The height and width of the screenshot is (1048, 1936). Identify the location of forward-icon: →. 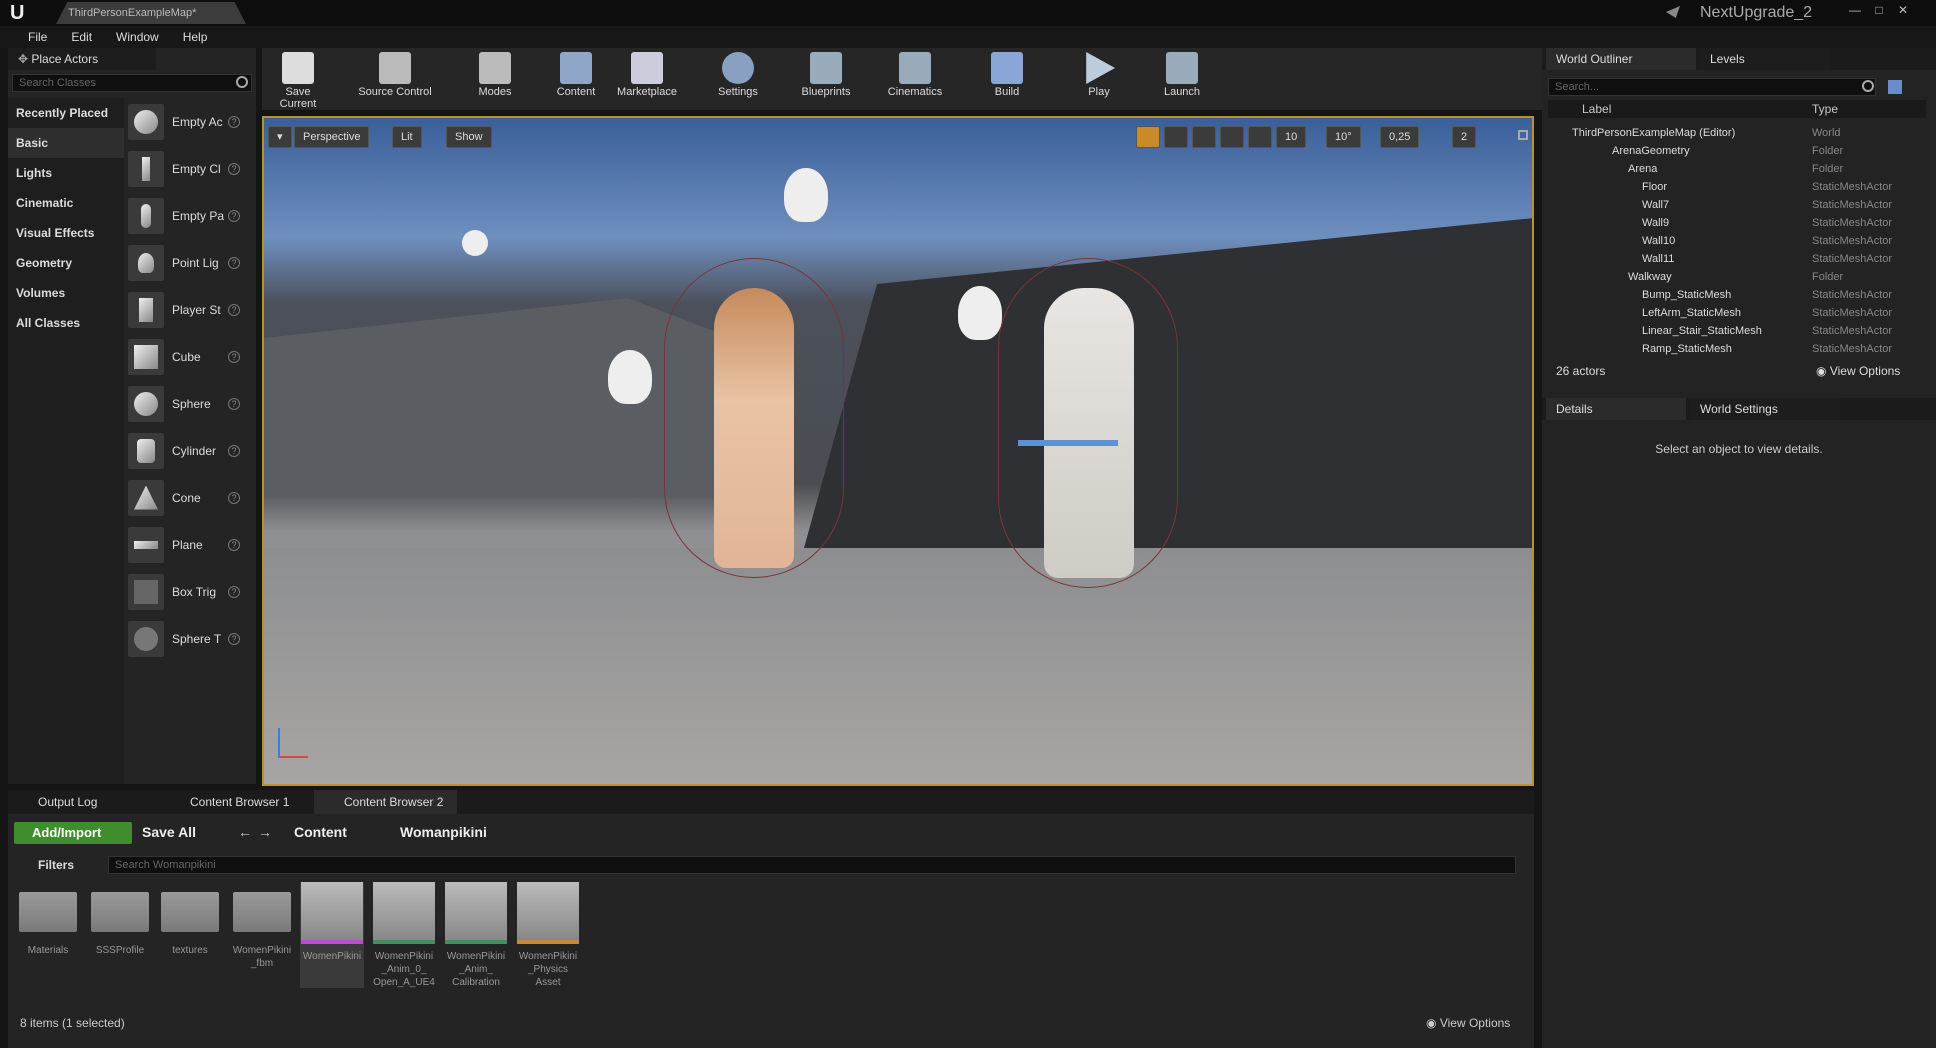
(265, 832).